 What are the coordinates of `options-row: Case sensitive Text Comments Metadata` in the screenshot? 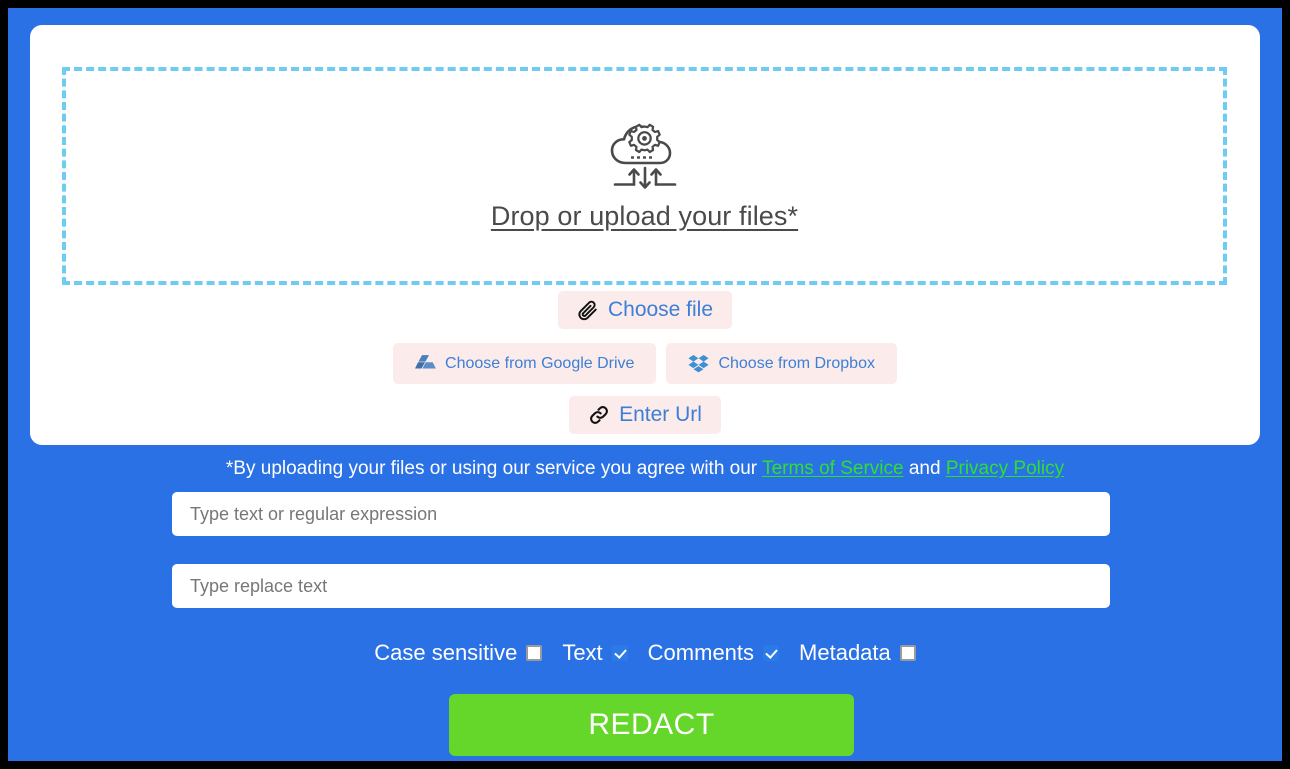 It's located at (645, 653).